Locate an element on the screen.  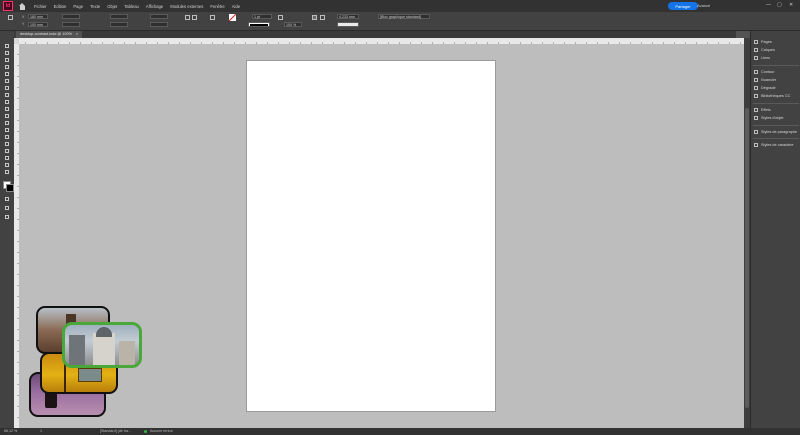
panel-nuancier: Nuancier is located at coordinates (765, 80).